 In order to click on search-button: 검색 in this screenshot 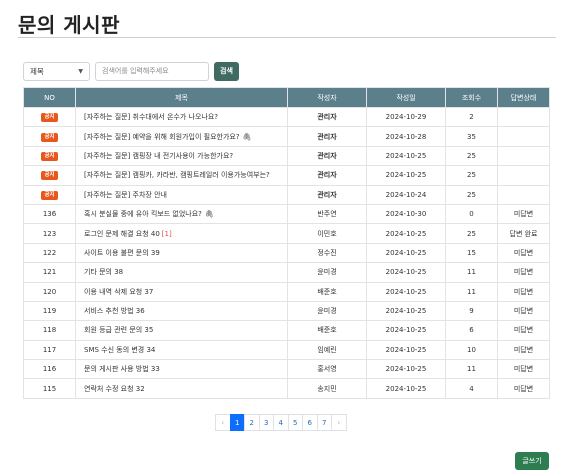, I will do `click(226, 71)`.